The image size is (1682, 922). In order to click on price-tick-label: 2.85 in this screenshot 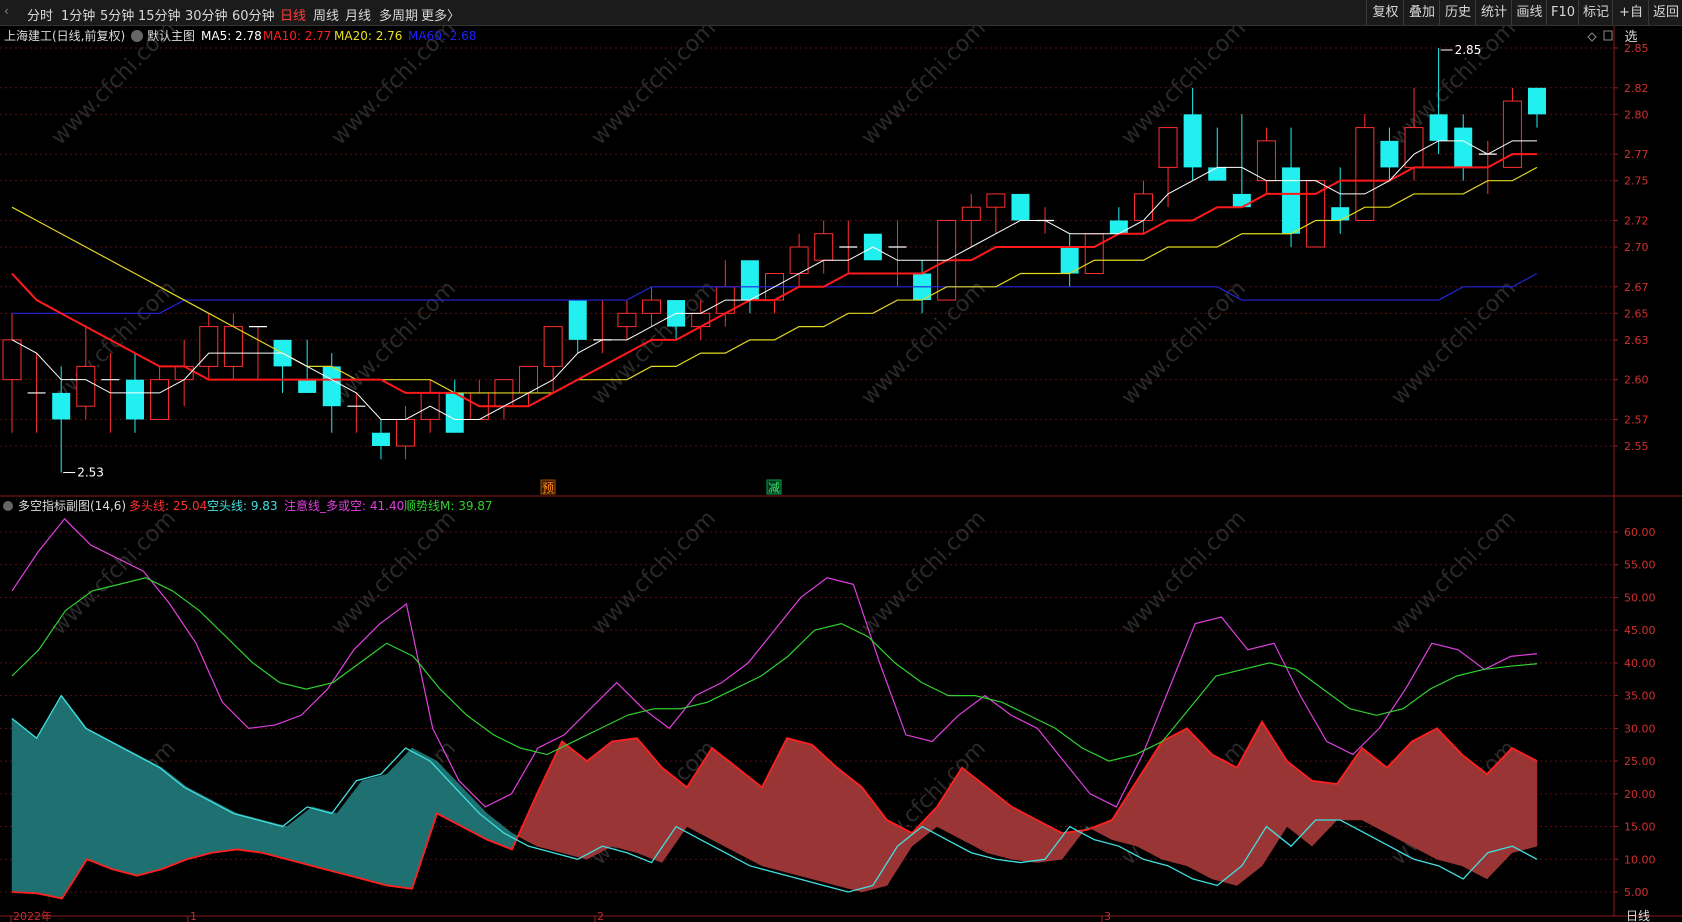, I will do `click(1636, 48)`.